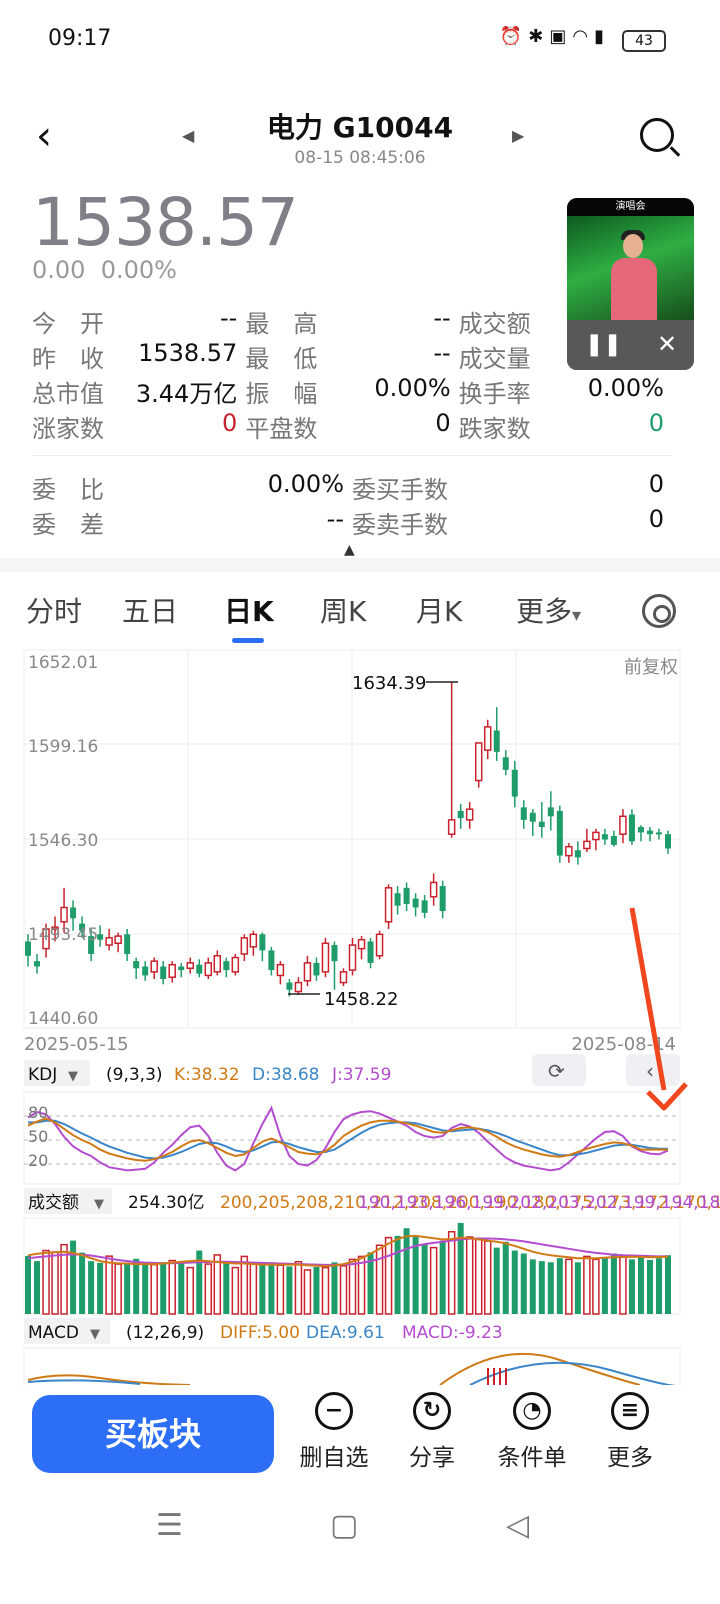  I want to click on period-tabs: 分时 五日 日K 周K 月K 更多▾, so click(360, 612).